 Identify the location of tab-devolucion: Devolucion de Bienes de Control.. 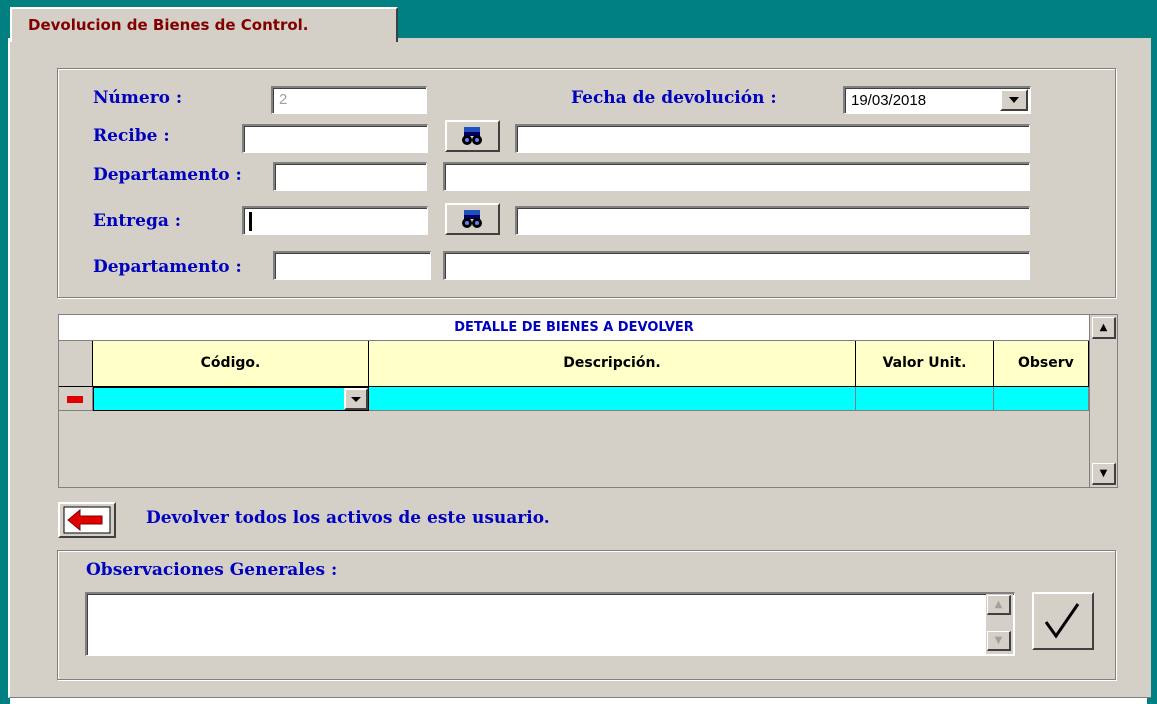
(204, 24).